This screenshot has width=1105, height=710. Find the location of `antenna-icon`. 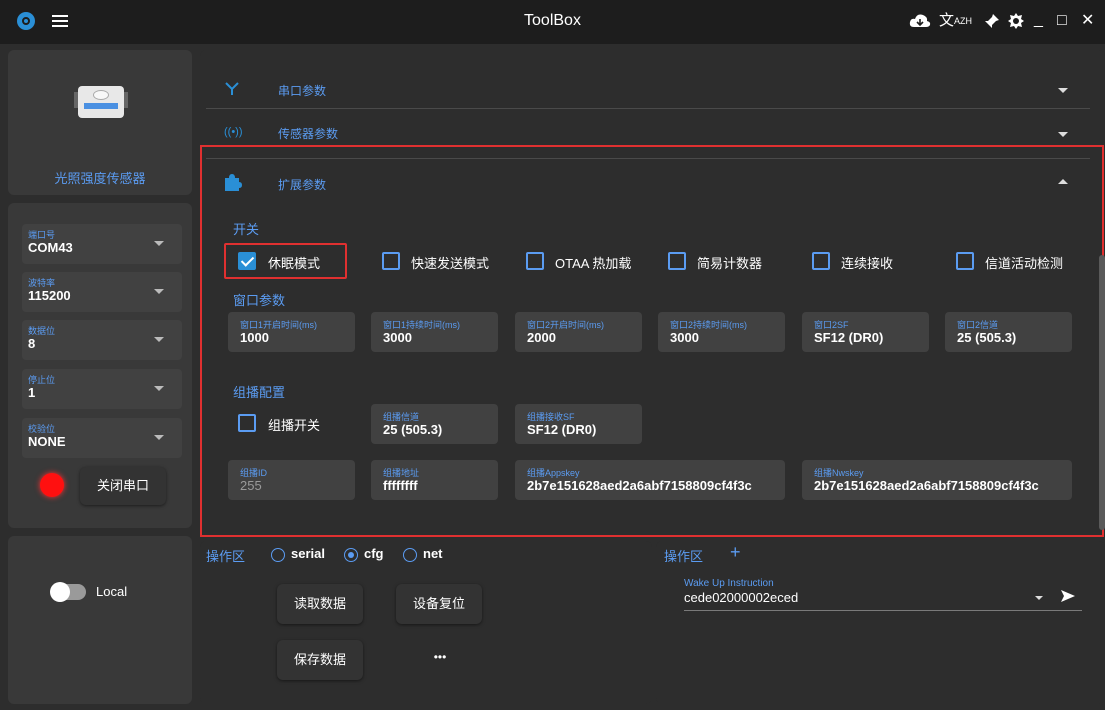

antenna-icon is located at coordinates (232, 88).